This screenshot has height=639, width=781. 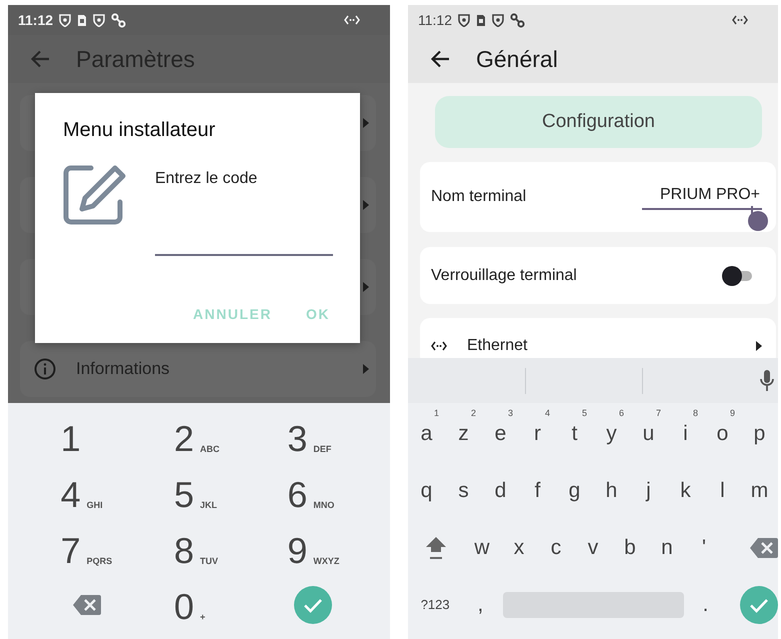 What do you see at coordinates (463, 490) in the screenshot?
I see `keyboard-key: s` at bounding box center [463, 490].